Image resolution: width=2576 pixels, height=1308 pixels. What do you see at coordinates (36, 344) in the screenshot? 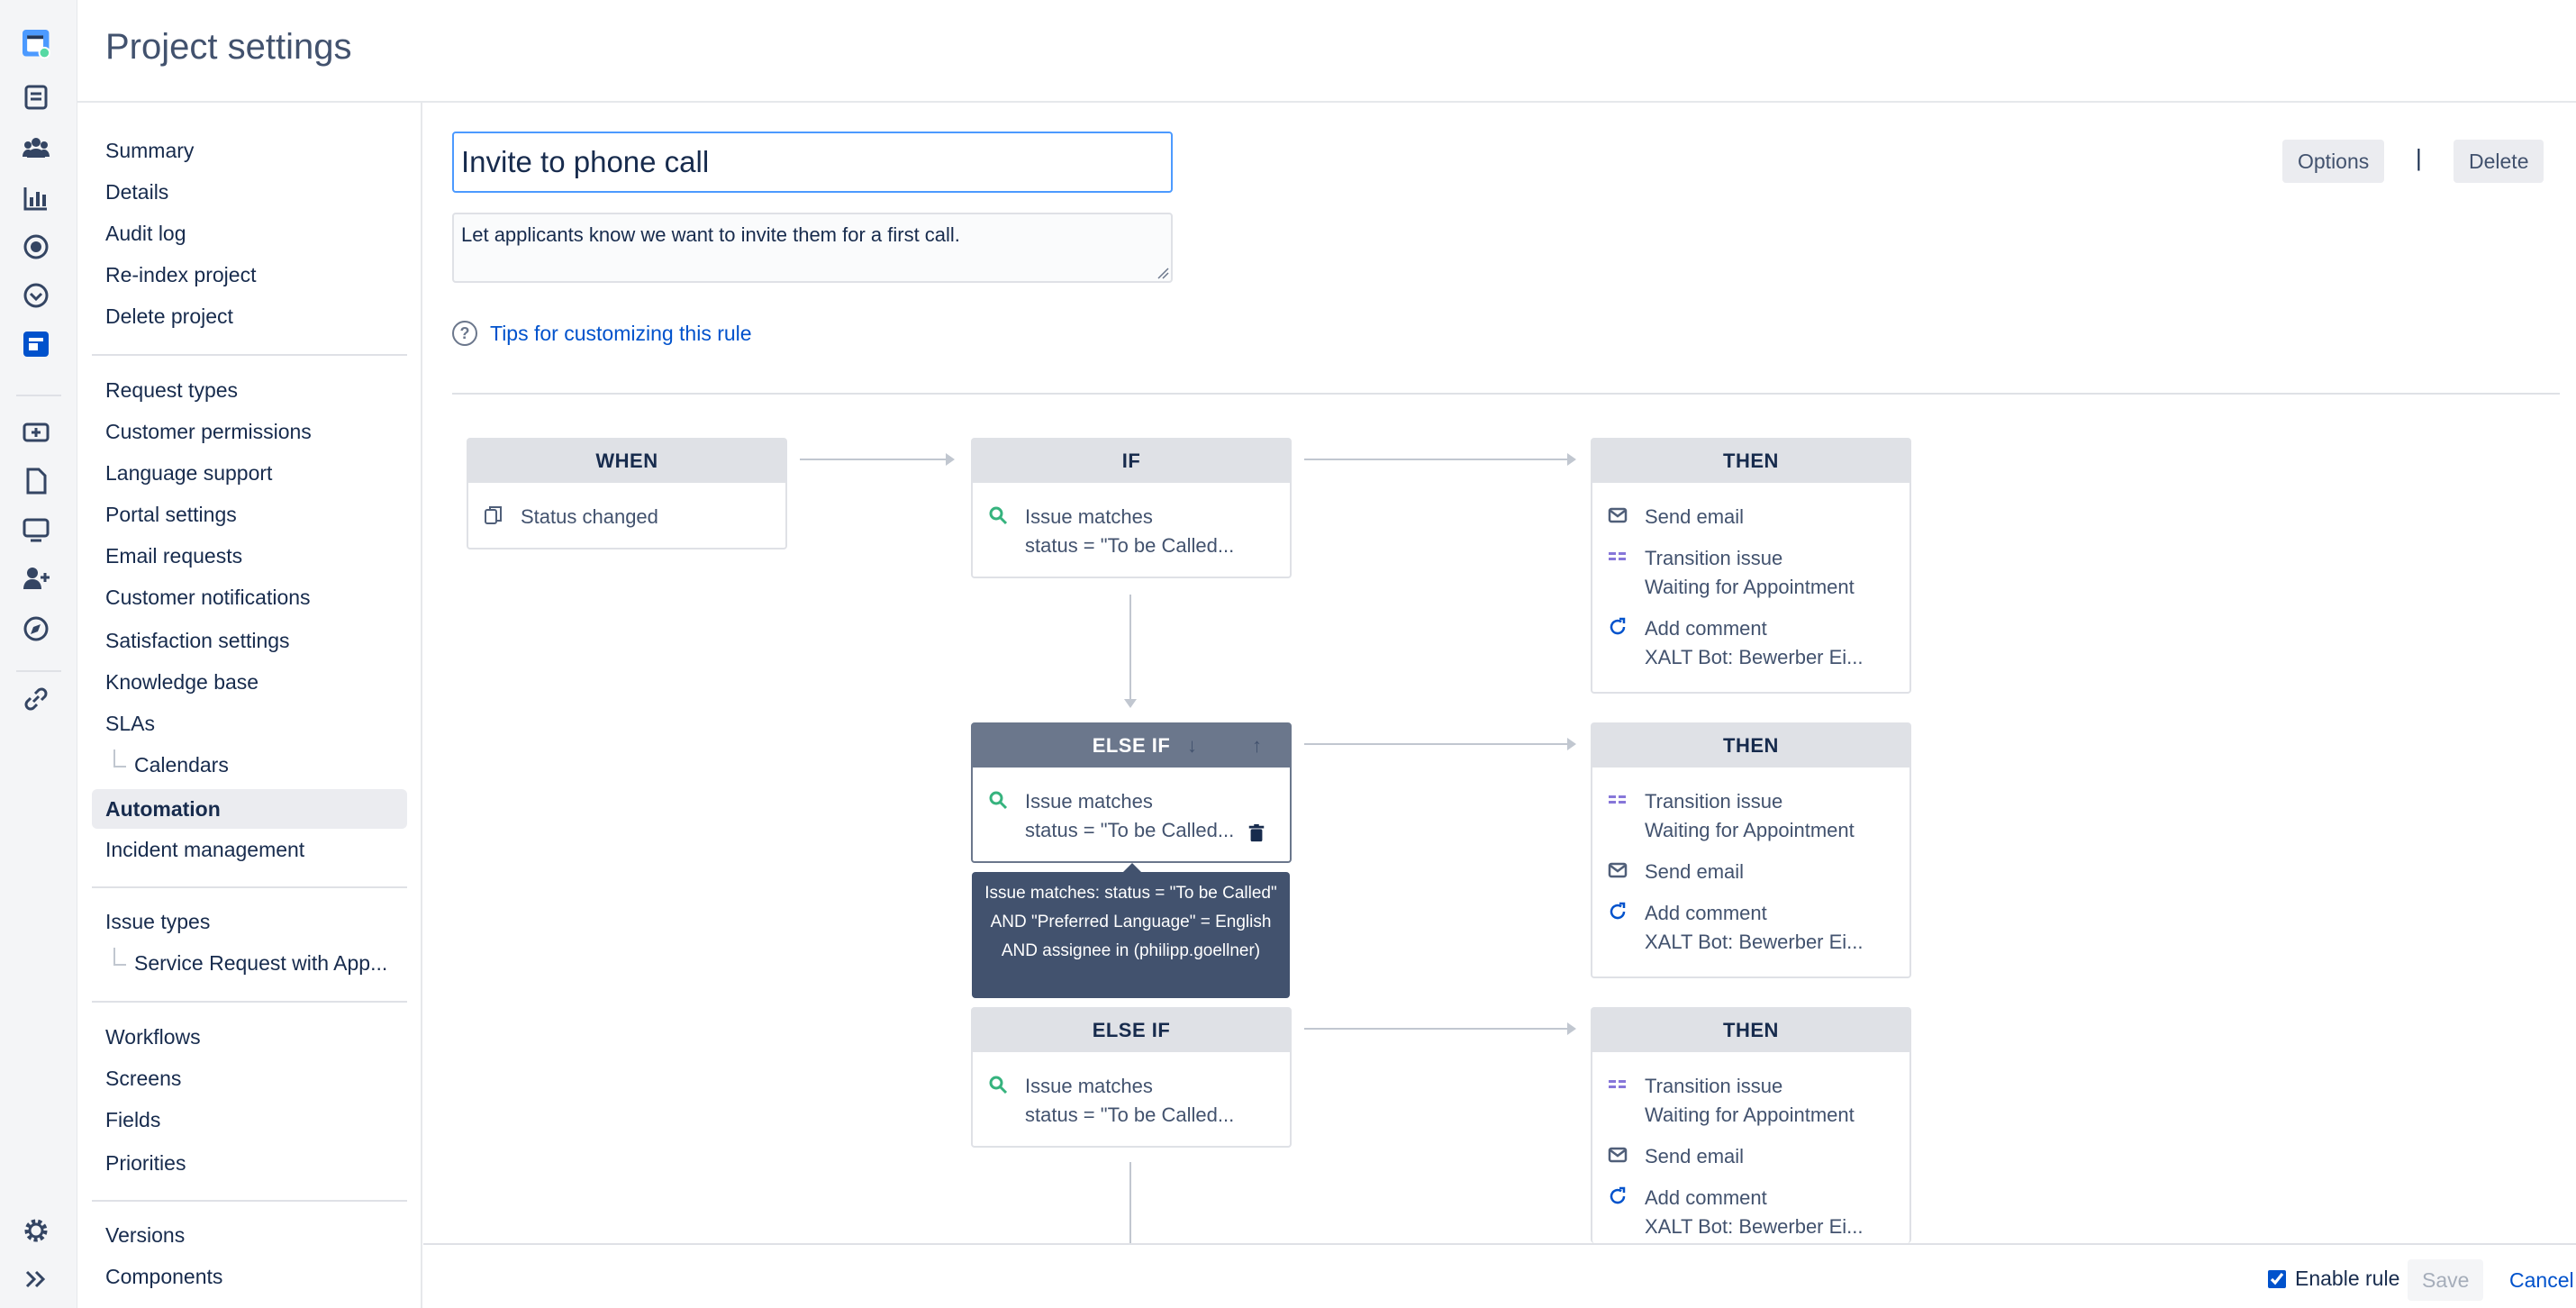
I see `service-project-icon` at bounding box center [36, 344].